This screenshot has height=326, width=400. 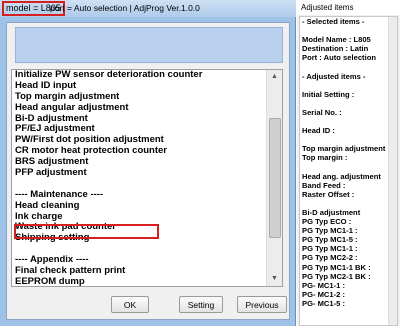 What do you see at coordinates (328, 194) in the screenshot?
I see `panel-line: Raster Offset :` at bounding box center [328, 194].